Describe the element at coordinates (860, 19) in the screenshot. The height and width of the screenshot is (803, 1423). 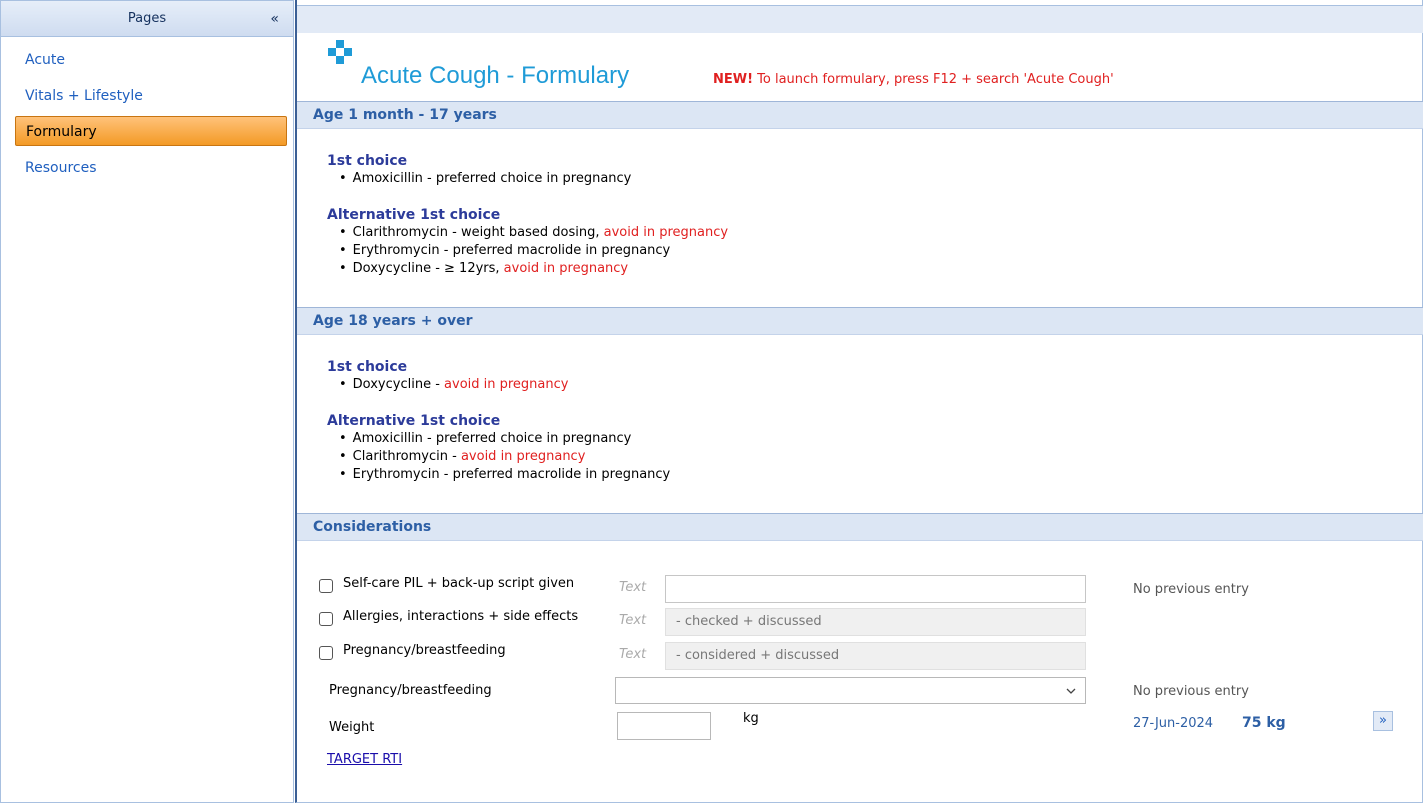
I see `top-strip` at that location.